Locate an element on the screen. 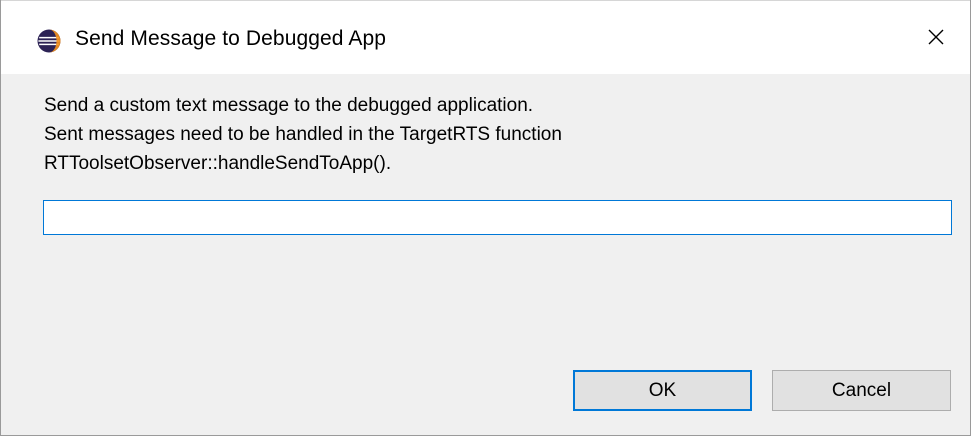 Image resolution: width=973 pixels, height=437 pixels. eclipse-icon is located at coordinates (49, 41).